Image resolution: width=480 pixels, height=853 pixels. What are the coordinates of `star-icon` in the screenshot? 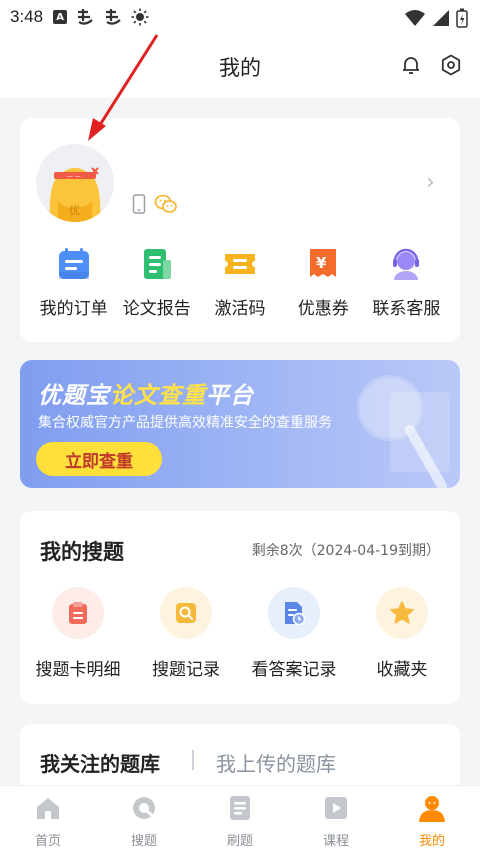 It's located at (402, 613).